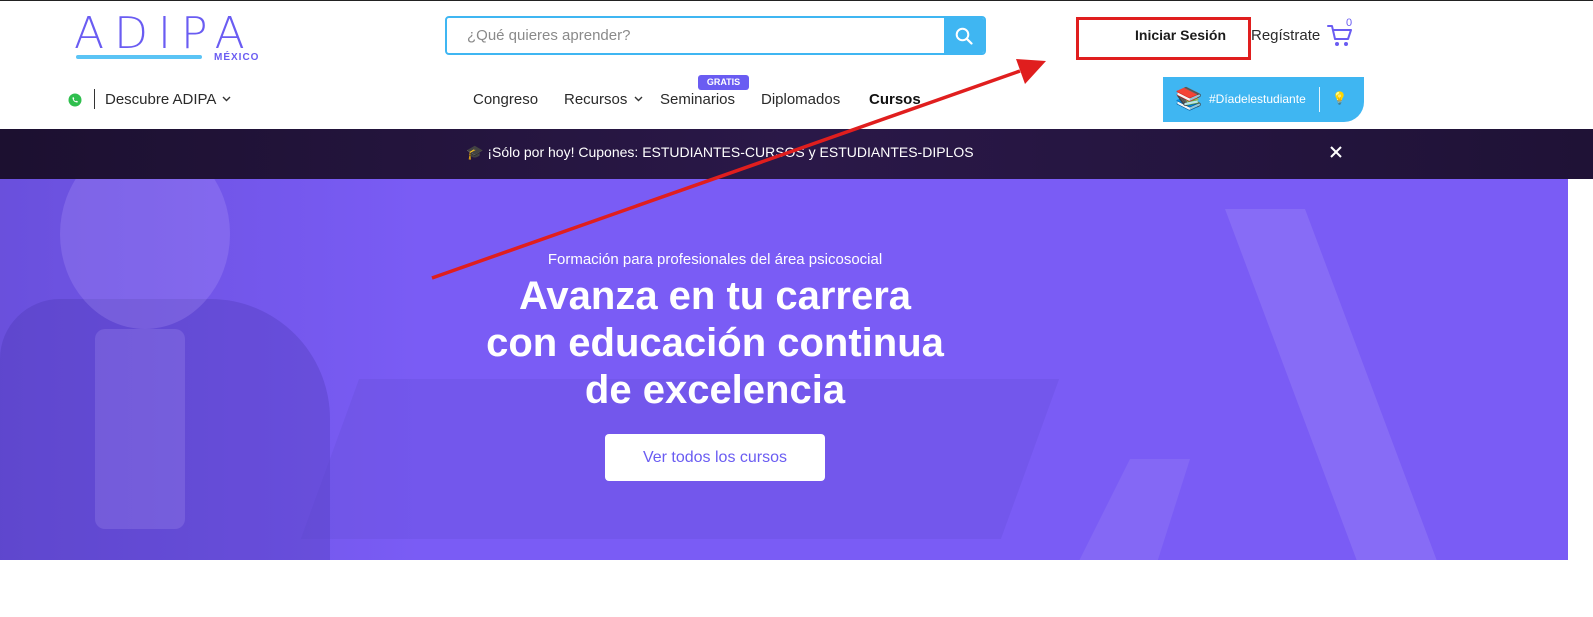 The image size is (1593, 617). I want to click on discover-dropdown: Descubre ADIPA, so click(168, 99).